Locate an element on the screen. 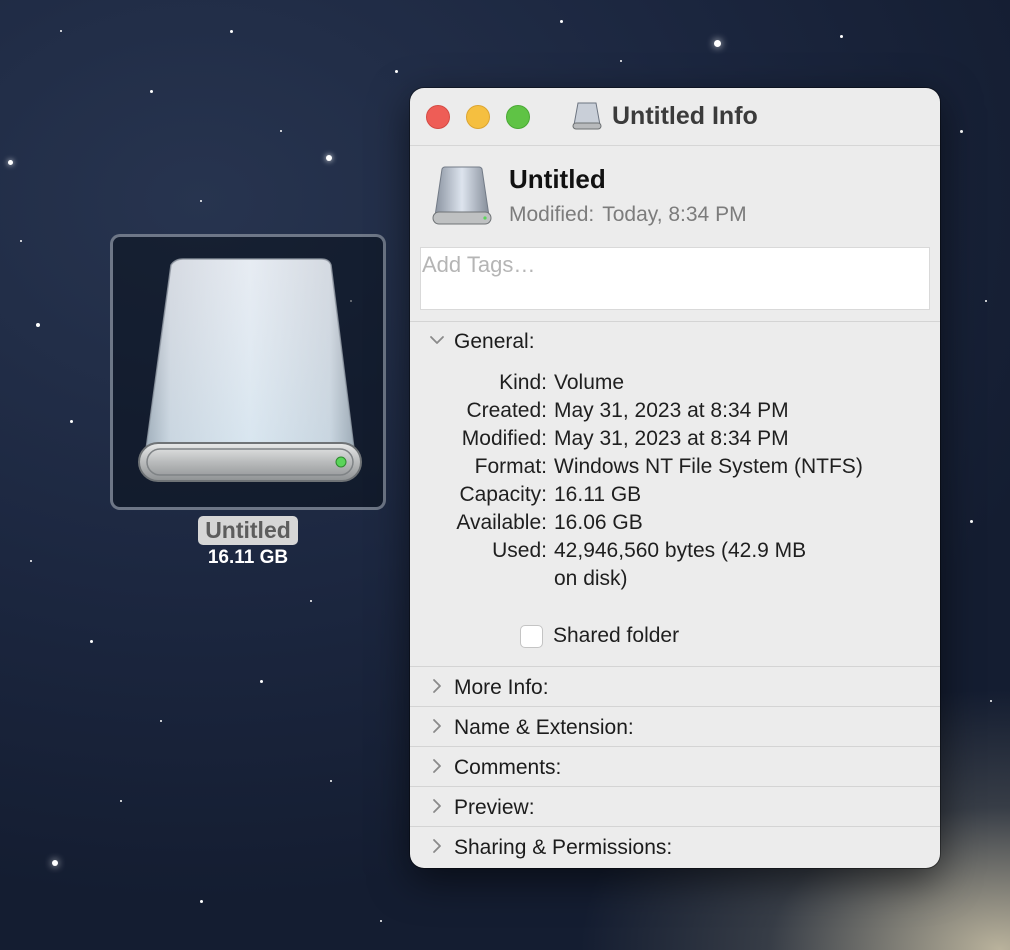  window-title-text: Untitled Info is located at coordinates (685, 115).